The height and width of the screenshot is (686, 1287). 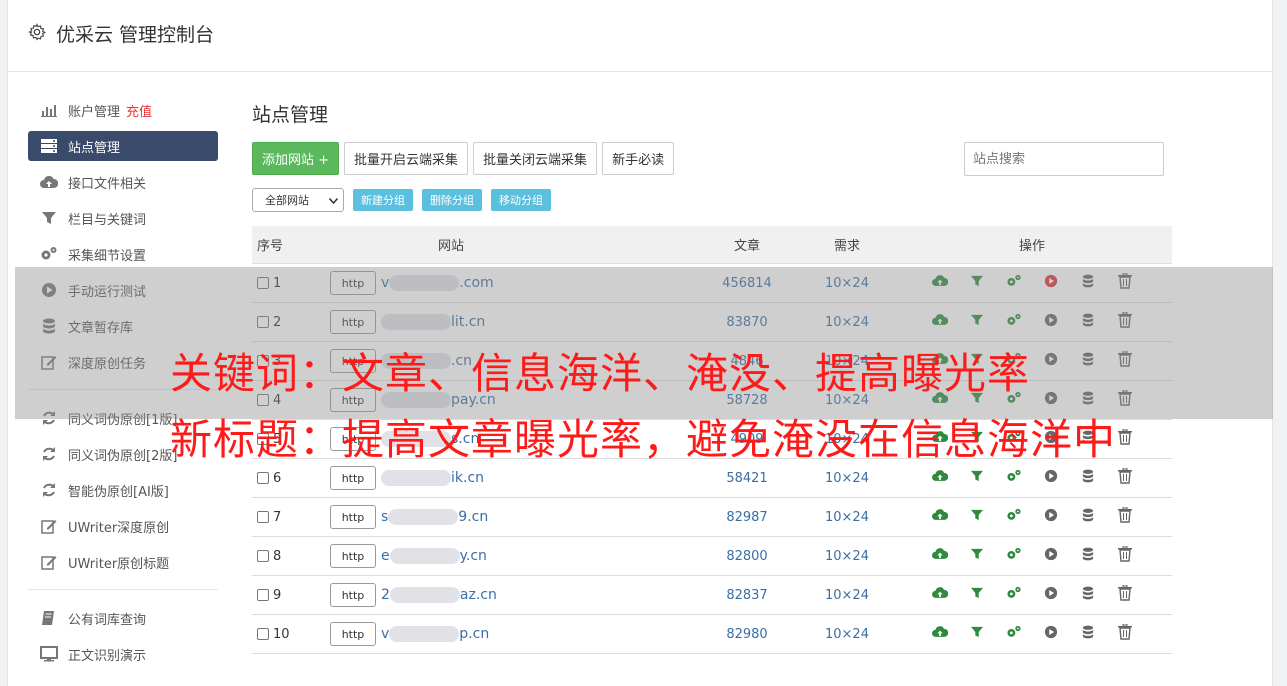 What do you see at coordinates (123, 110) in the screenshot?
I see `sidebar-item-account: 账户管理 充值` at bounding box center [123, 110].